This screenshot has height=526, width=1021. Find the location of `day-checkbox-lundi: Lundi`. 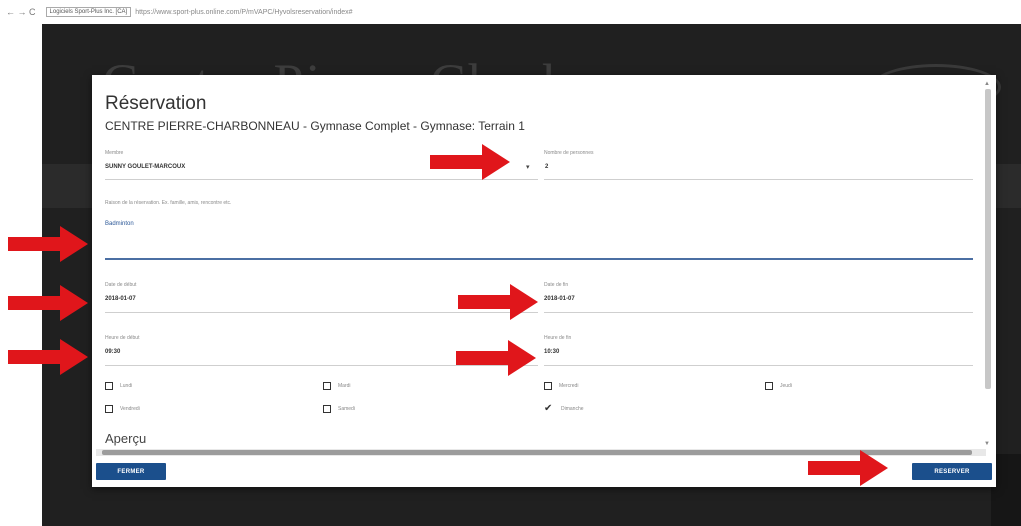

day-checkbox-lundi: Lundi is located at coordinates (118, 386).